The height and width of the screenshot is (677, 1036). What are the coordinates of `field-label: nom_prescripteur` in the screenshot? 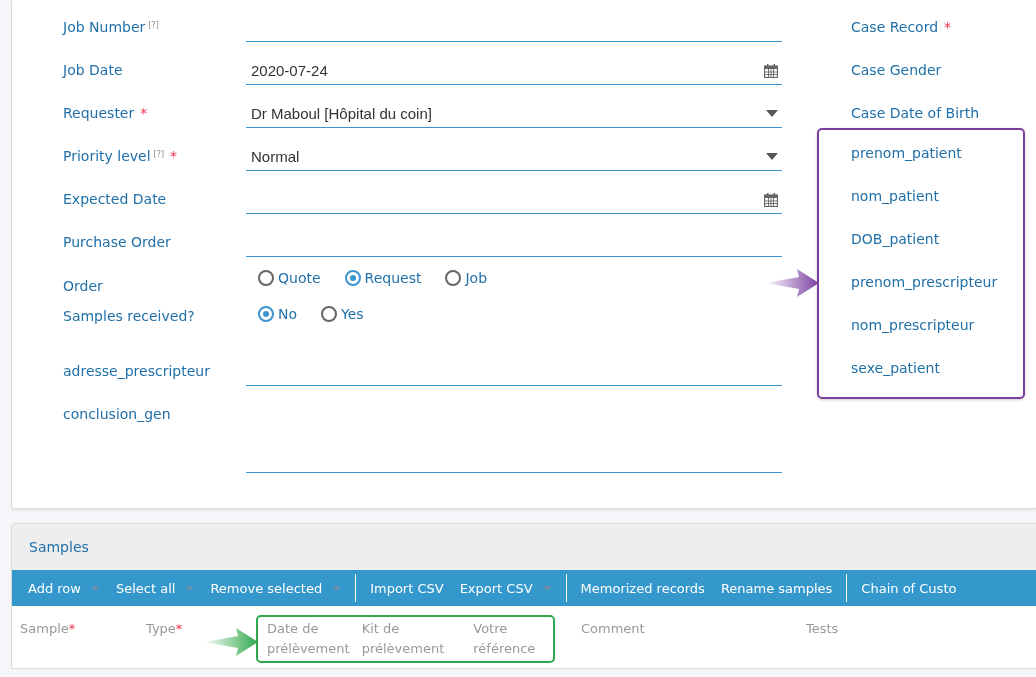 It's located at (913, 325).